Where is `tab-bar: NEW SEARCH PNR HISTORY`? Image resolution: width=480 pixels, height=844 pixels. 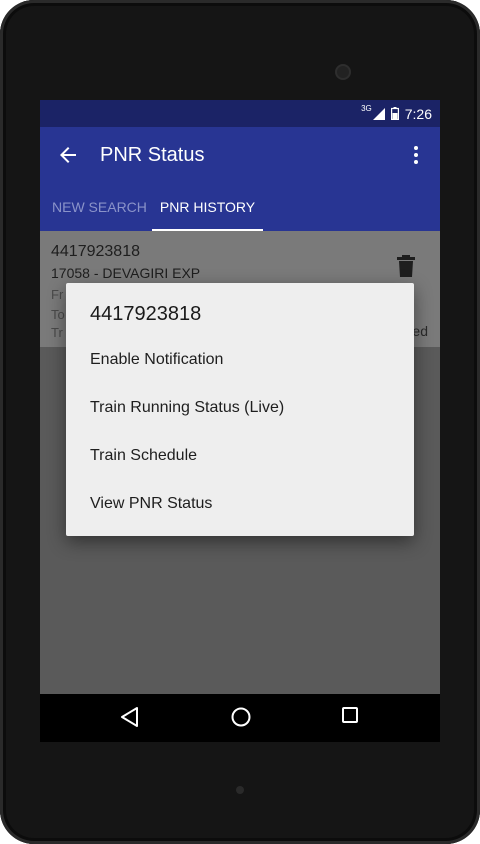
tab-bar: NEW SEARCH PNR HISTORY is located at coordinates (240, 207).